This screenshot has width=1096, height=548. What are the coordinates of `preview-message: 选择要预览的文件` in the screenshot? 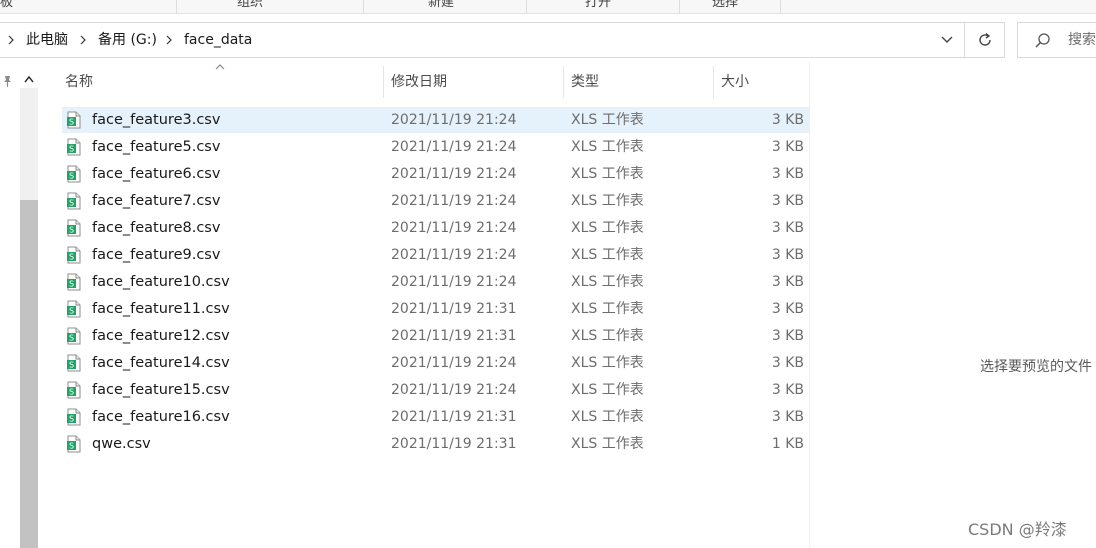 It's located at (1036, 367).